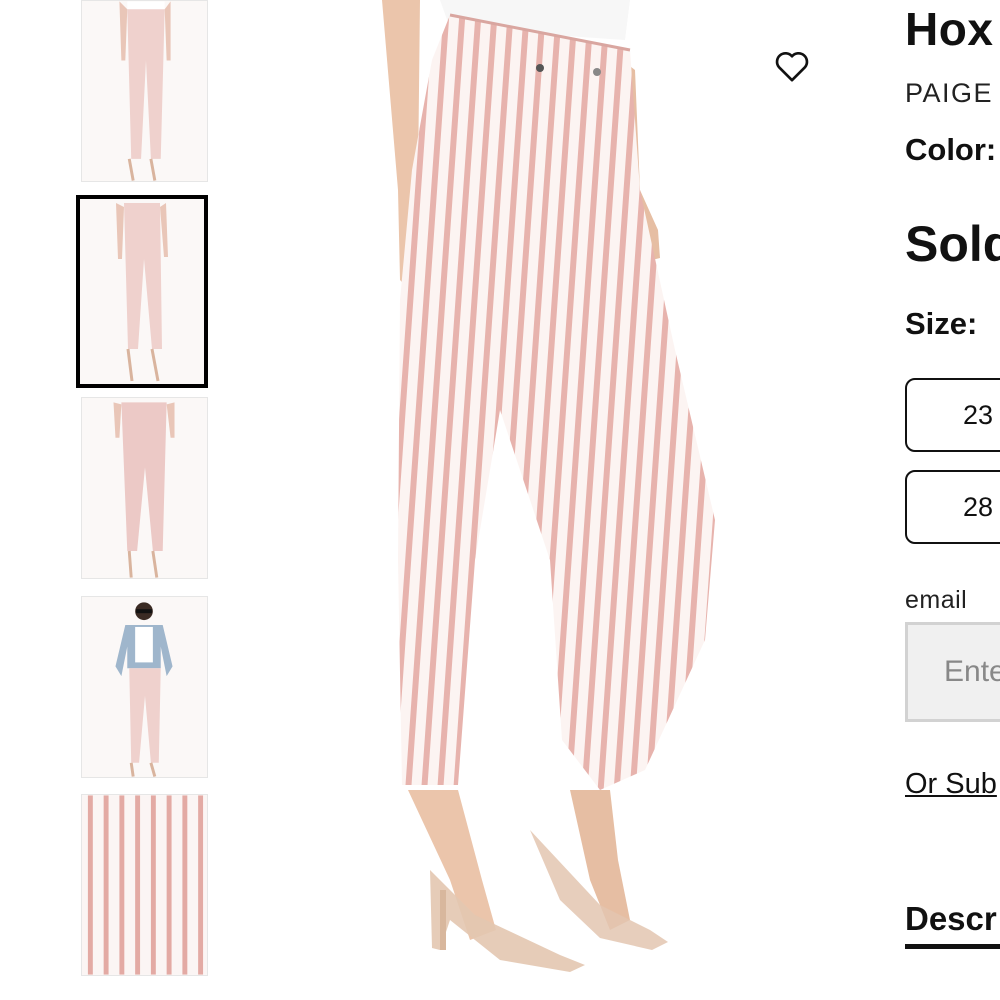  Describe the element at coordinates (144, 687) in the screenshot. I see `thumbnail-styled-with-jacket` at that location.